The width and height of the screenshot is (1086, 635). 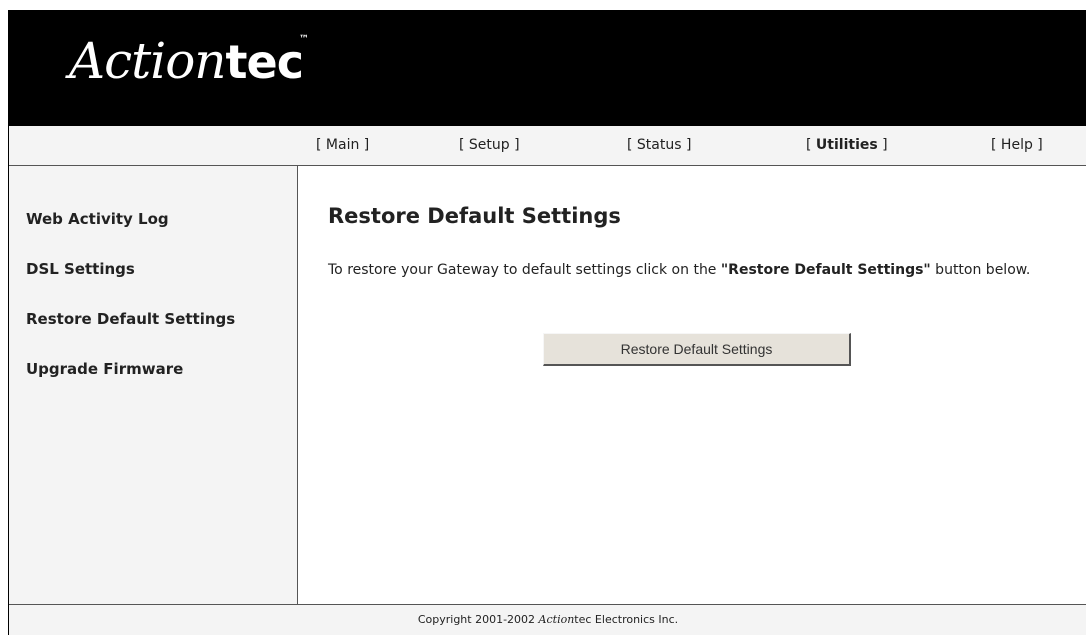 I want to click on nav-status: [ Status ], so click(x=659, y=145).